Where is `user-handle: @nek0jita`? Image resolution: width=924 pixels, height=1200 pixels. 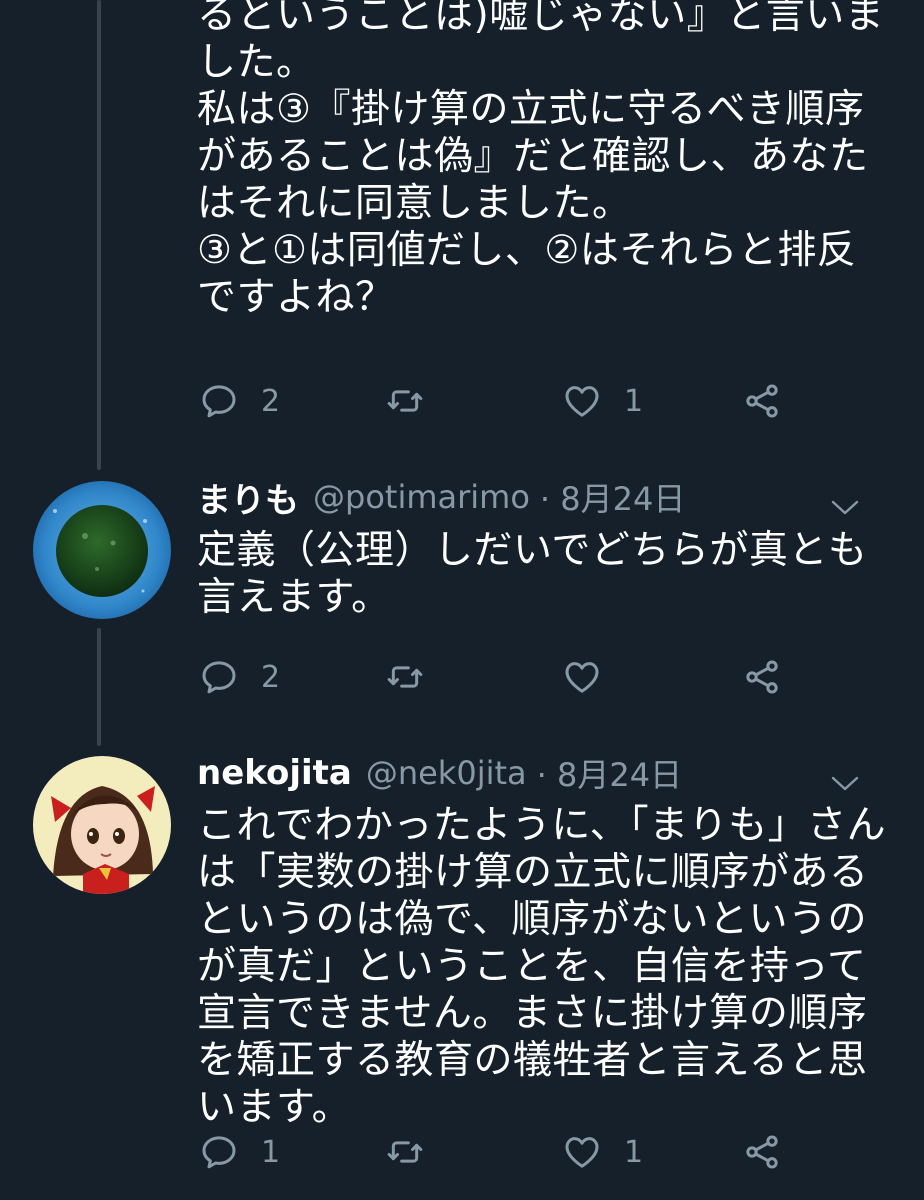
user-handle: @nek0jita is located at coordinates (446, 773).